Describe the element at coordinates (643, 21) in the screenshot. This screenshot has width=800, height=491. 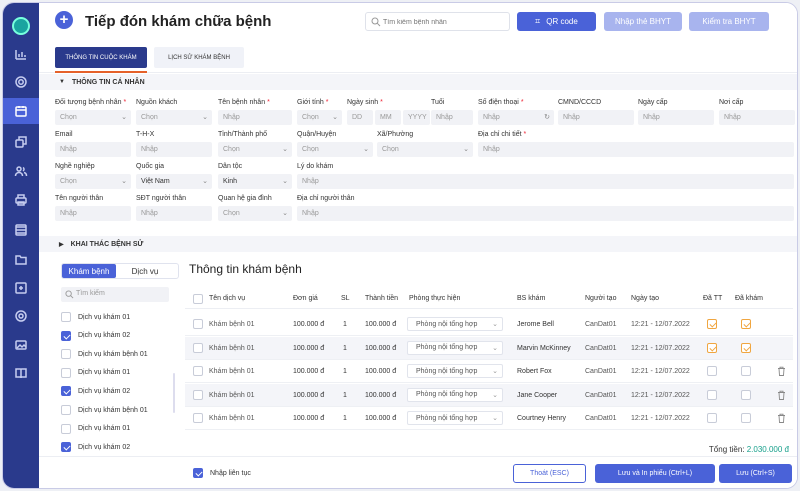
I see `enter-insurance-button: Nhập thẻ BHYT` at that location.